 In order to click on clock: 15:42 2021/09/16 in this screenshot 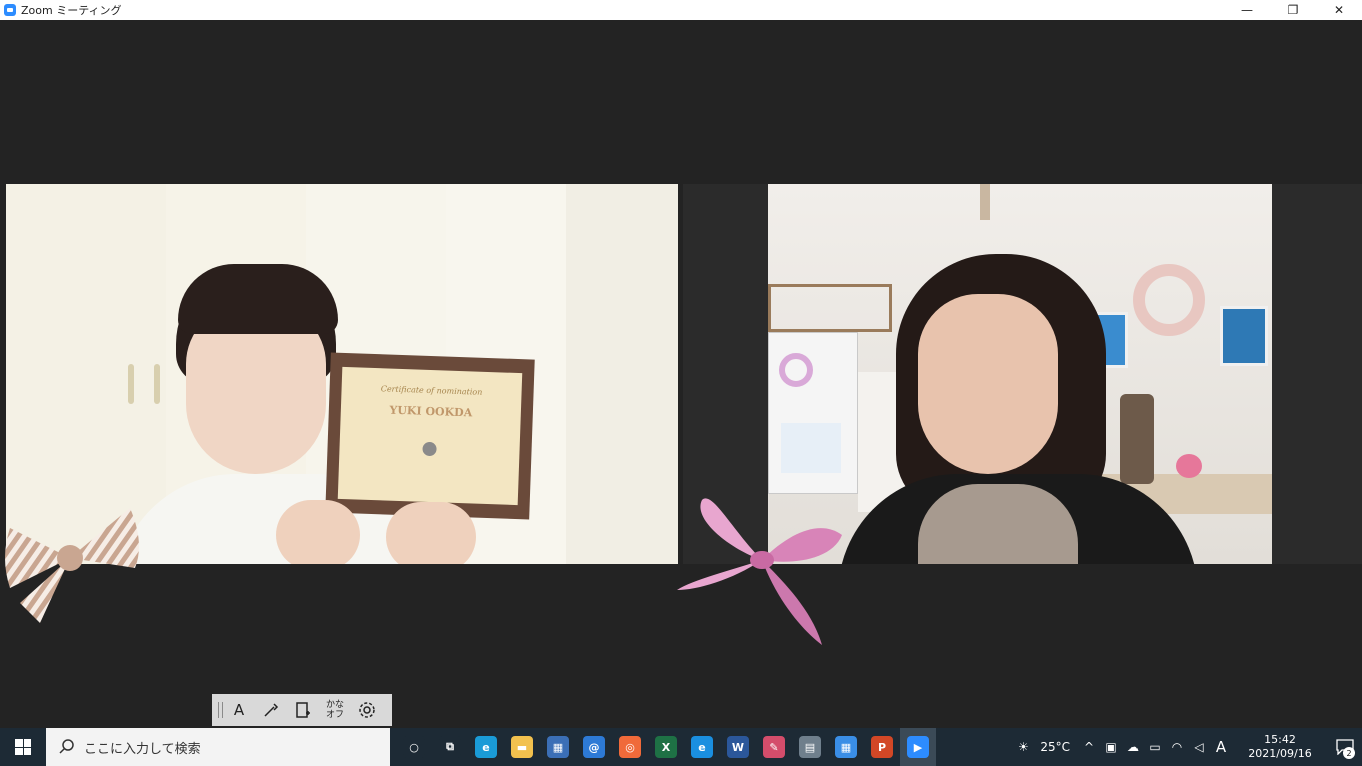, I will do `click(1280, 747)`.